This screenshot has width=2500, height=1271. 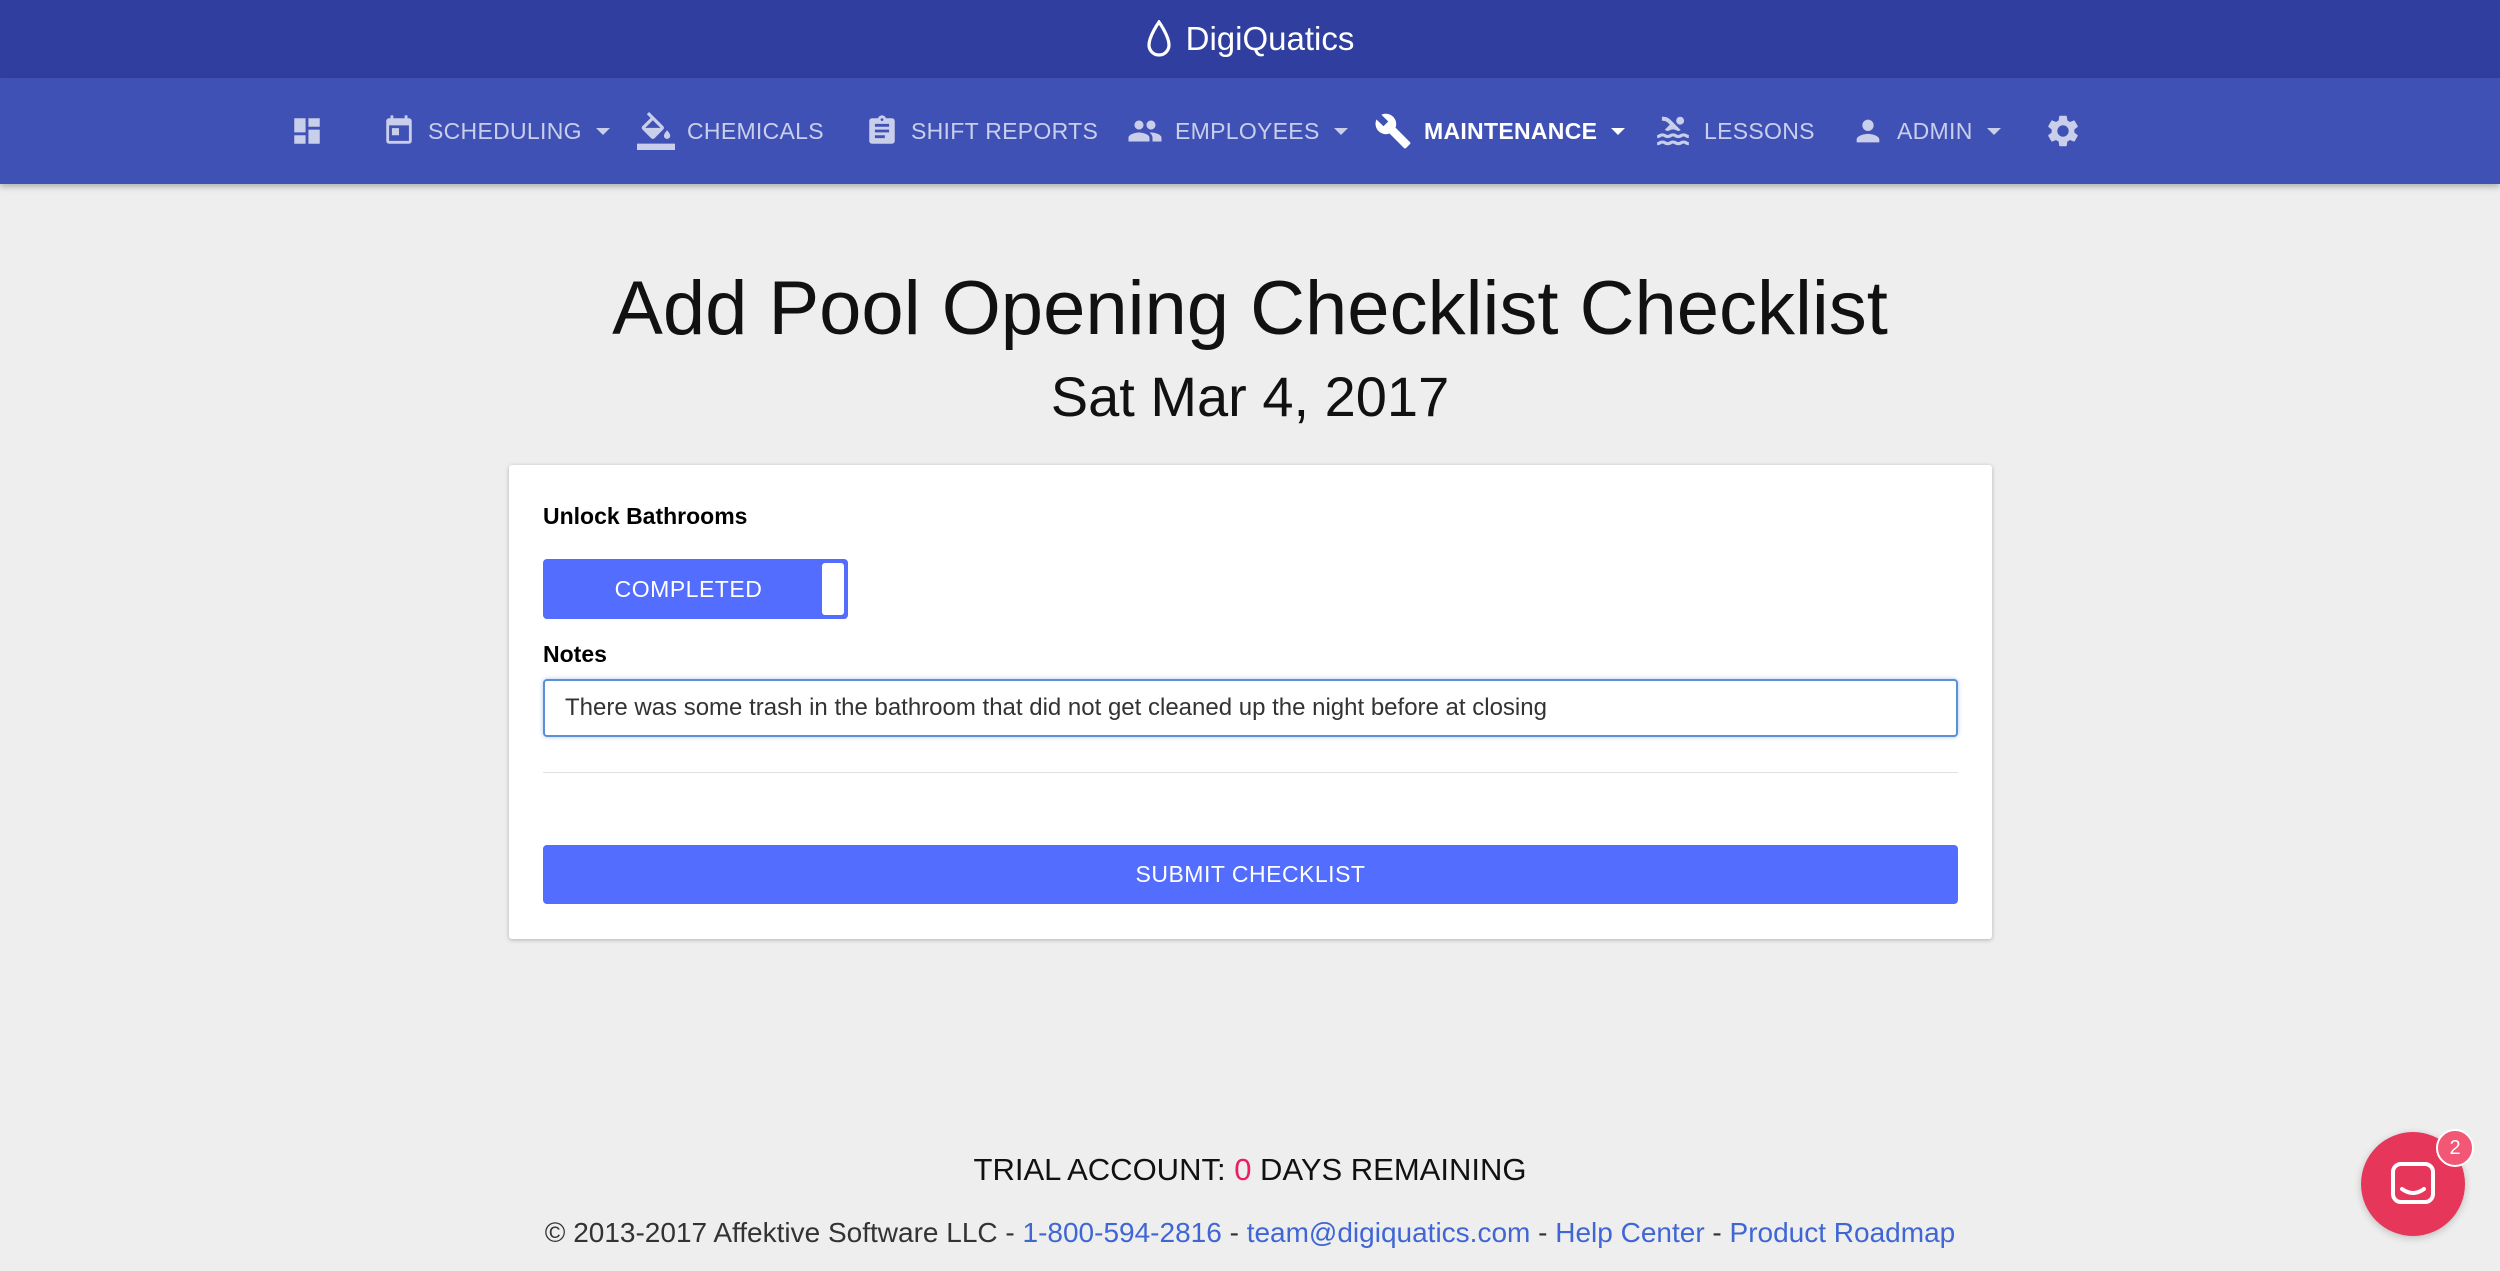 What do you see at coordinates (1393, 131) in the screenshot?
I see `wrench-icon` at bounding box center [1393, 131].